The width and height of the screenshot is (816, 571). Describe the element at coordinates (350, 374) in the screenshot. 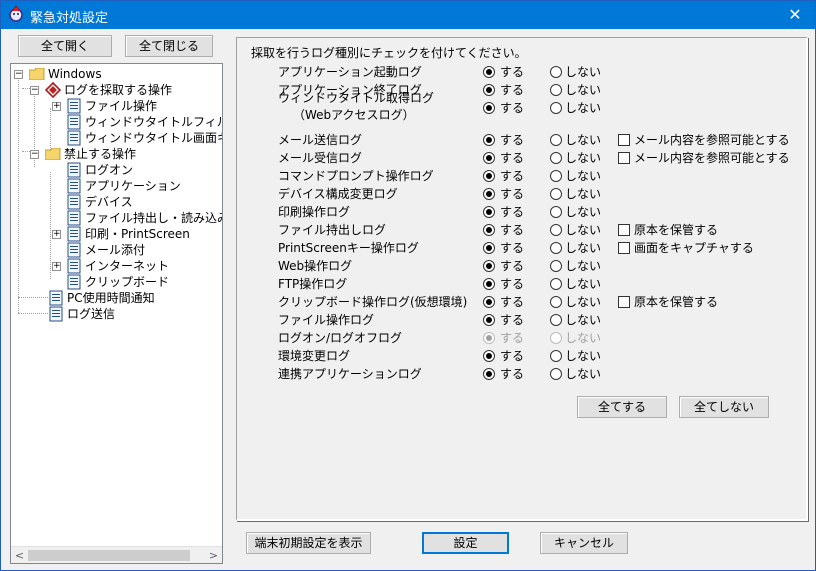

I see `option-label: 連携アプリケーションログ` at that location.